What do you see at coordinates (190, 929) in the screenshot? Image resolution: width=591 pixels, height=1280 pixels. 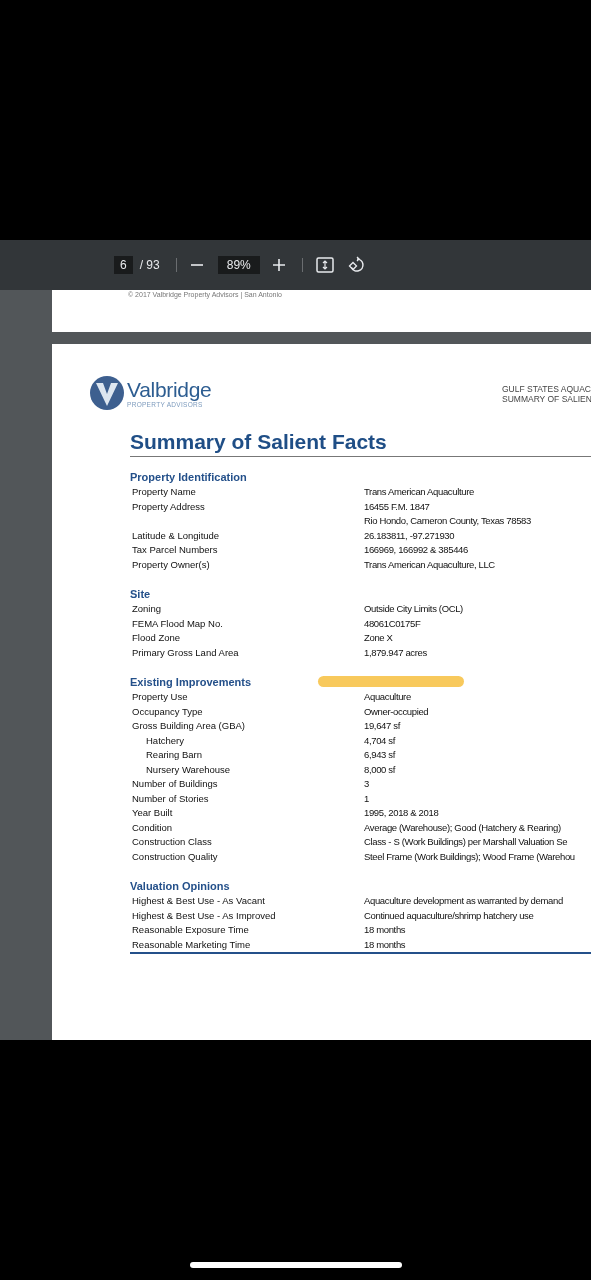 I see `field-label: Reasonable Exposure Time` at bounding box center [190, 929].